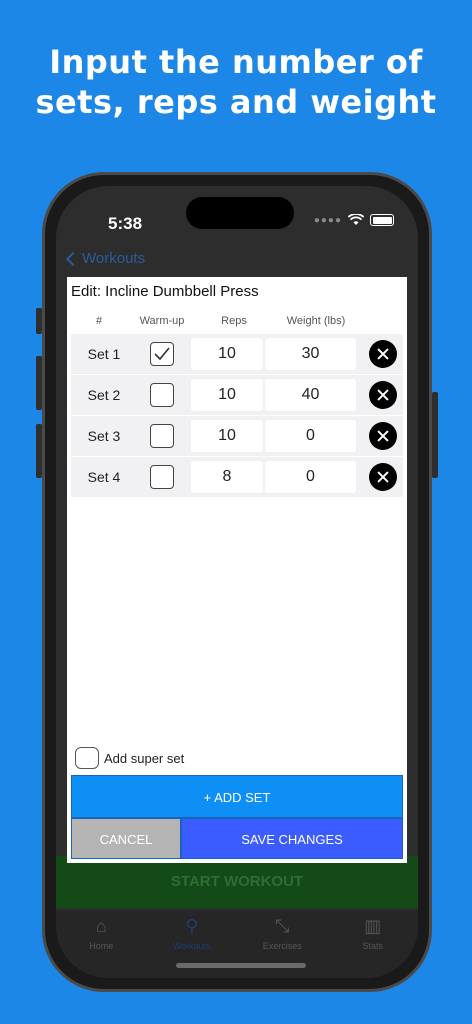  I want to click on set-row: Set 2 10 40, so click(237, 395).